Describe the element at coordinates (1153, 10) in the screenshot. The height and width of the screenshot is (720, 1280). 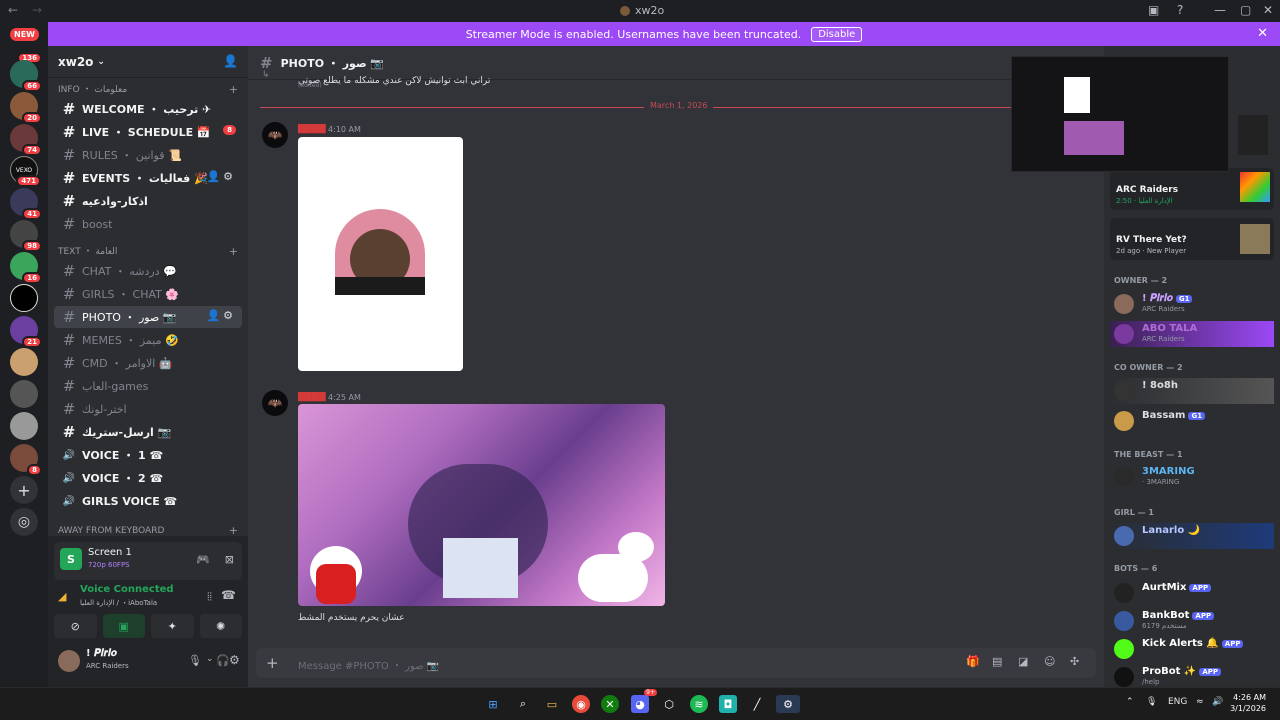
I see `inbox-icon: ▣` at that location.